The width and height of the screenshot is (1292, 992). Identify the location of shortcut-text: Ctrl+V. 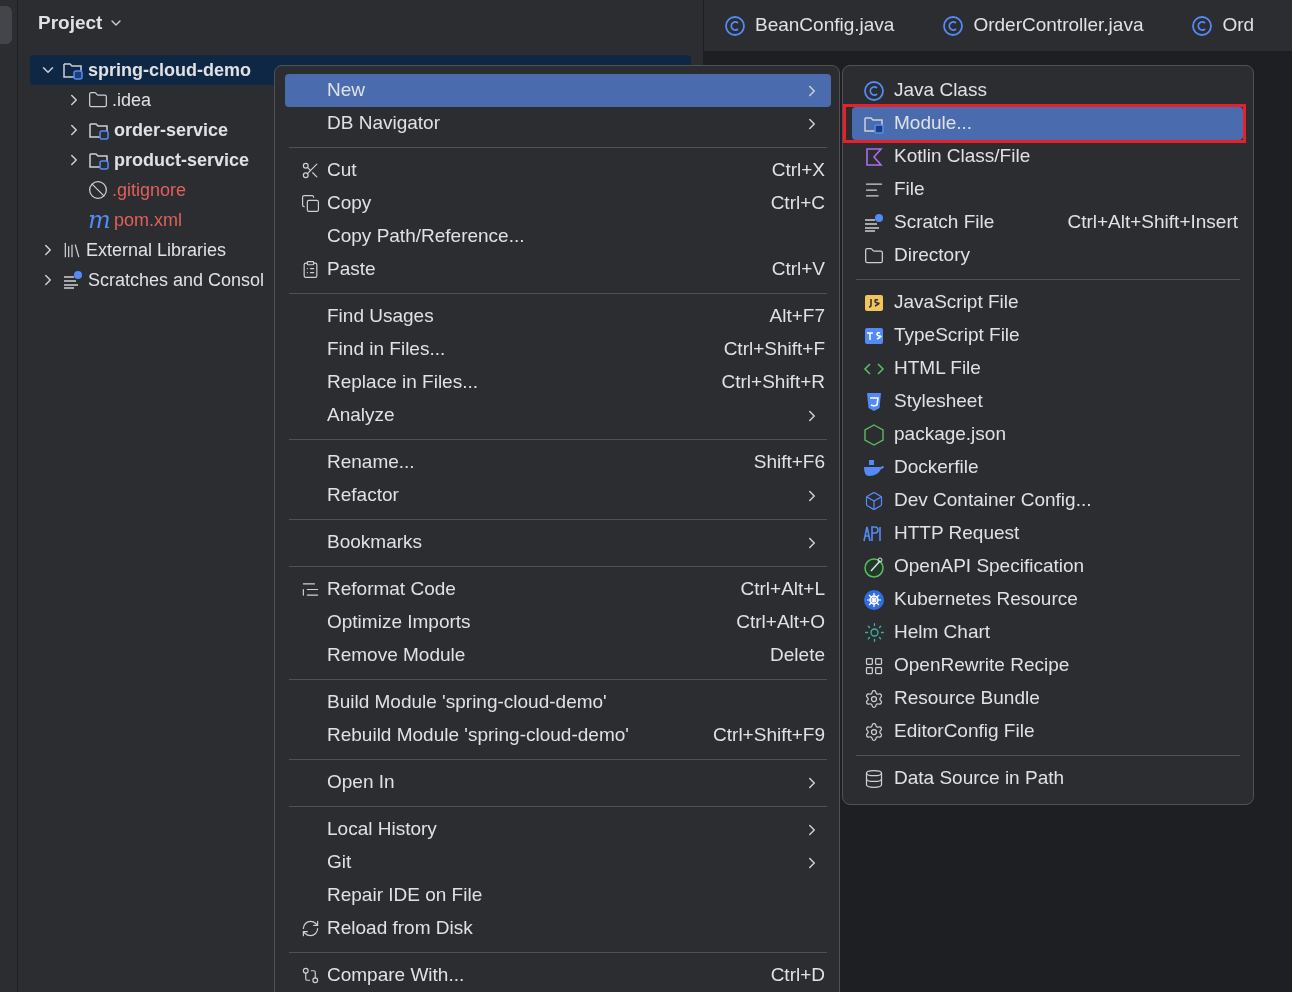
(797, 269).